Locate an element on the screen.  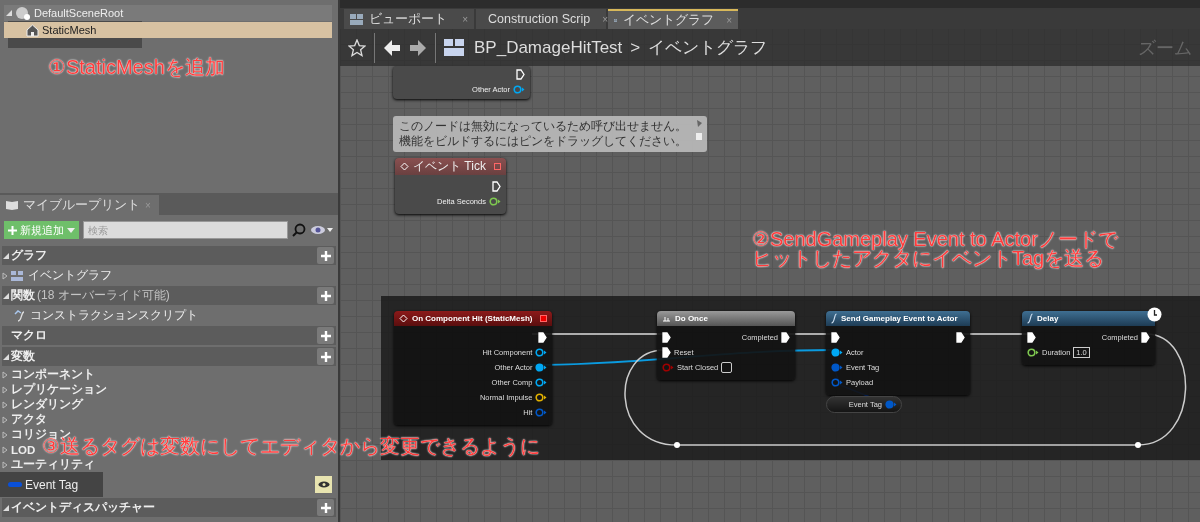
collapsed-arrow-icon is located at coordinates (5, 275).